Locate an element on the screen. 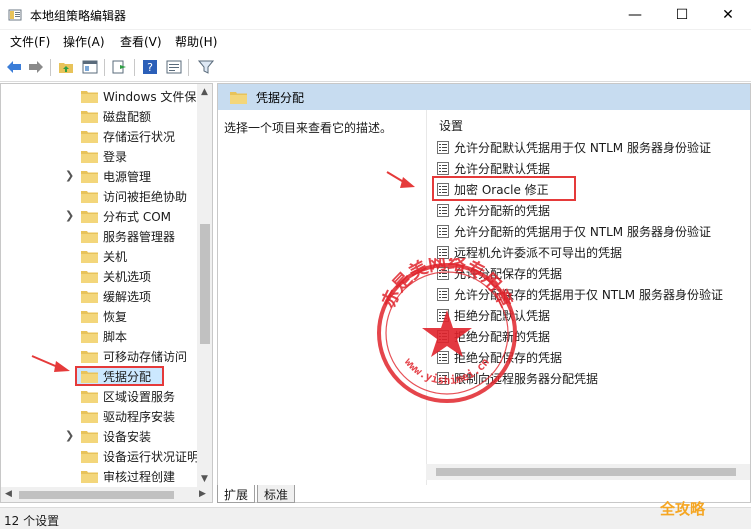 The image size is (751, 529). forward-icon is located at coordinates (36, 67).